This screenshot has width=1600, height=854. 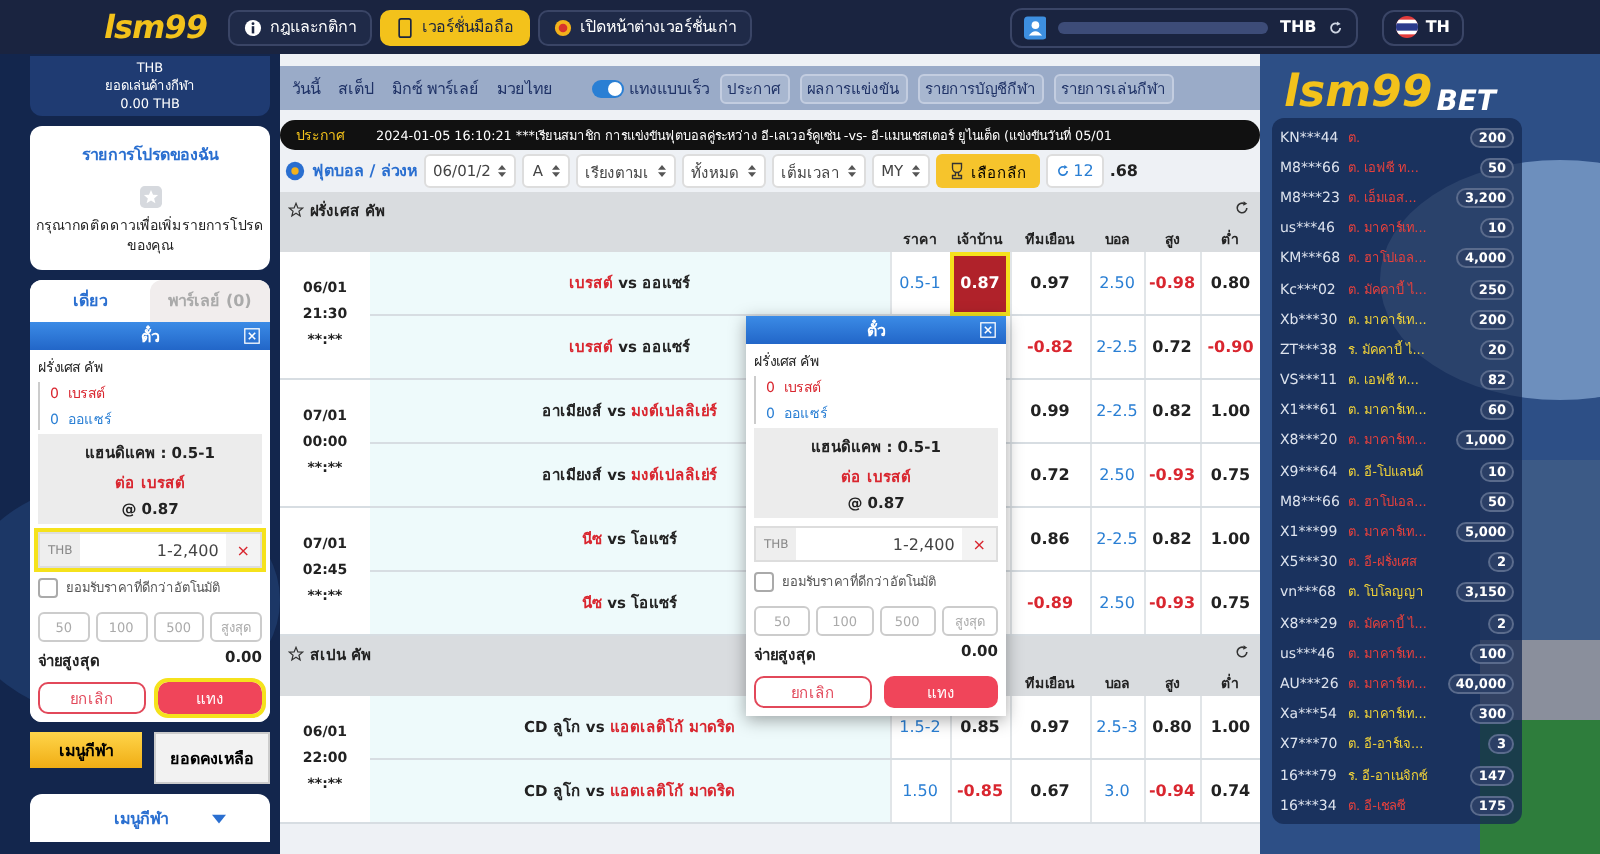 What do you see at coordinates (645, 27) in the screenshot?
I see `header-button: เปิดหน้าต่างเวอร์ชั่นเก่า` at bounding box center [645, 27].